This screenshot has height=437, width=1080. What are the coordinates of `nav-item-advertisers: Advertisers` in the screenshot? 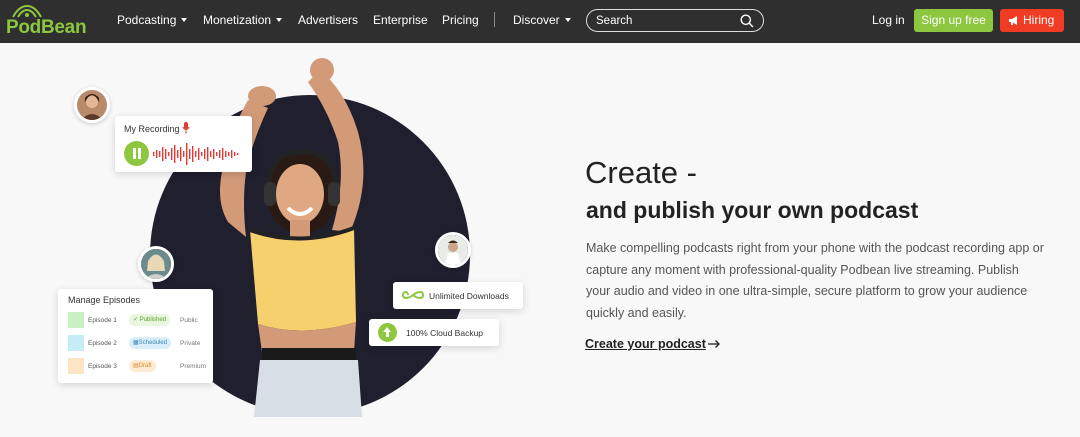 It's located at (328, 20).